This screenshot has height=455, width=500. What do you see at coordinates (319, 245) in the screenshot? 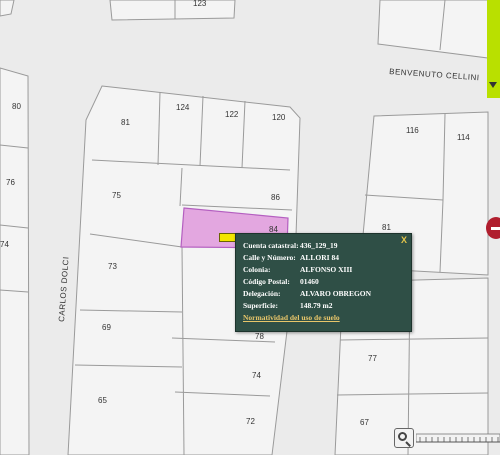
I see `field-value: 436_129_19` at bounding box center [319, 245].